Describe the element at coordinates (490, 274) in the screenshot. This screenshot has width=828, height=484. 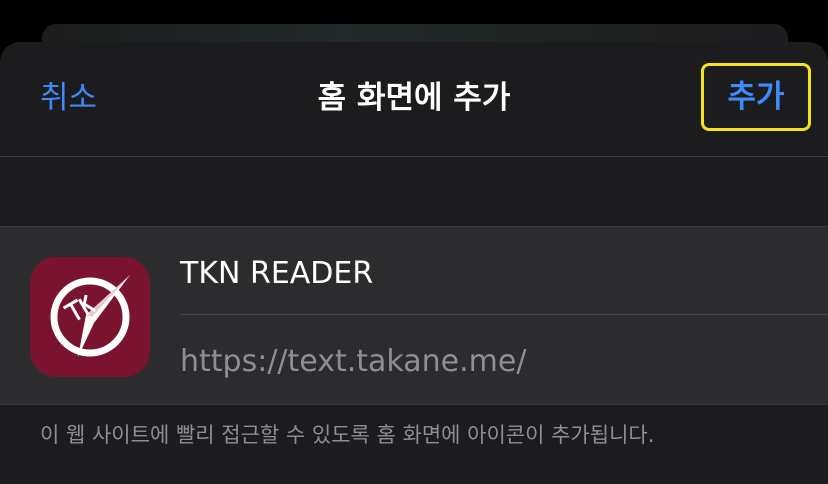
I see `app-name-field: TKN READER` at that location.